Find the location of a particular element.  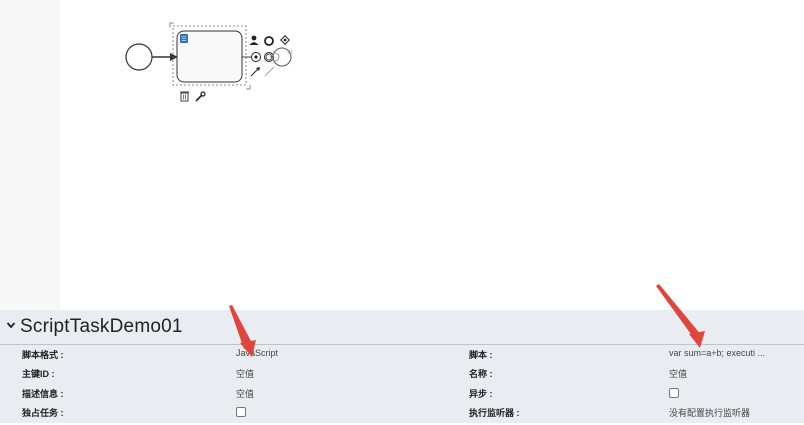

text-annotation-icon is located at coordinates (269, 71).